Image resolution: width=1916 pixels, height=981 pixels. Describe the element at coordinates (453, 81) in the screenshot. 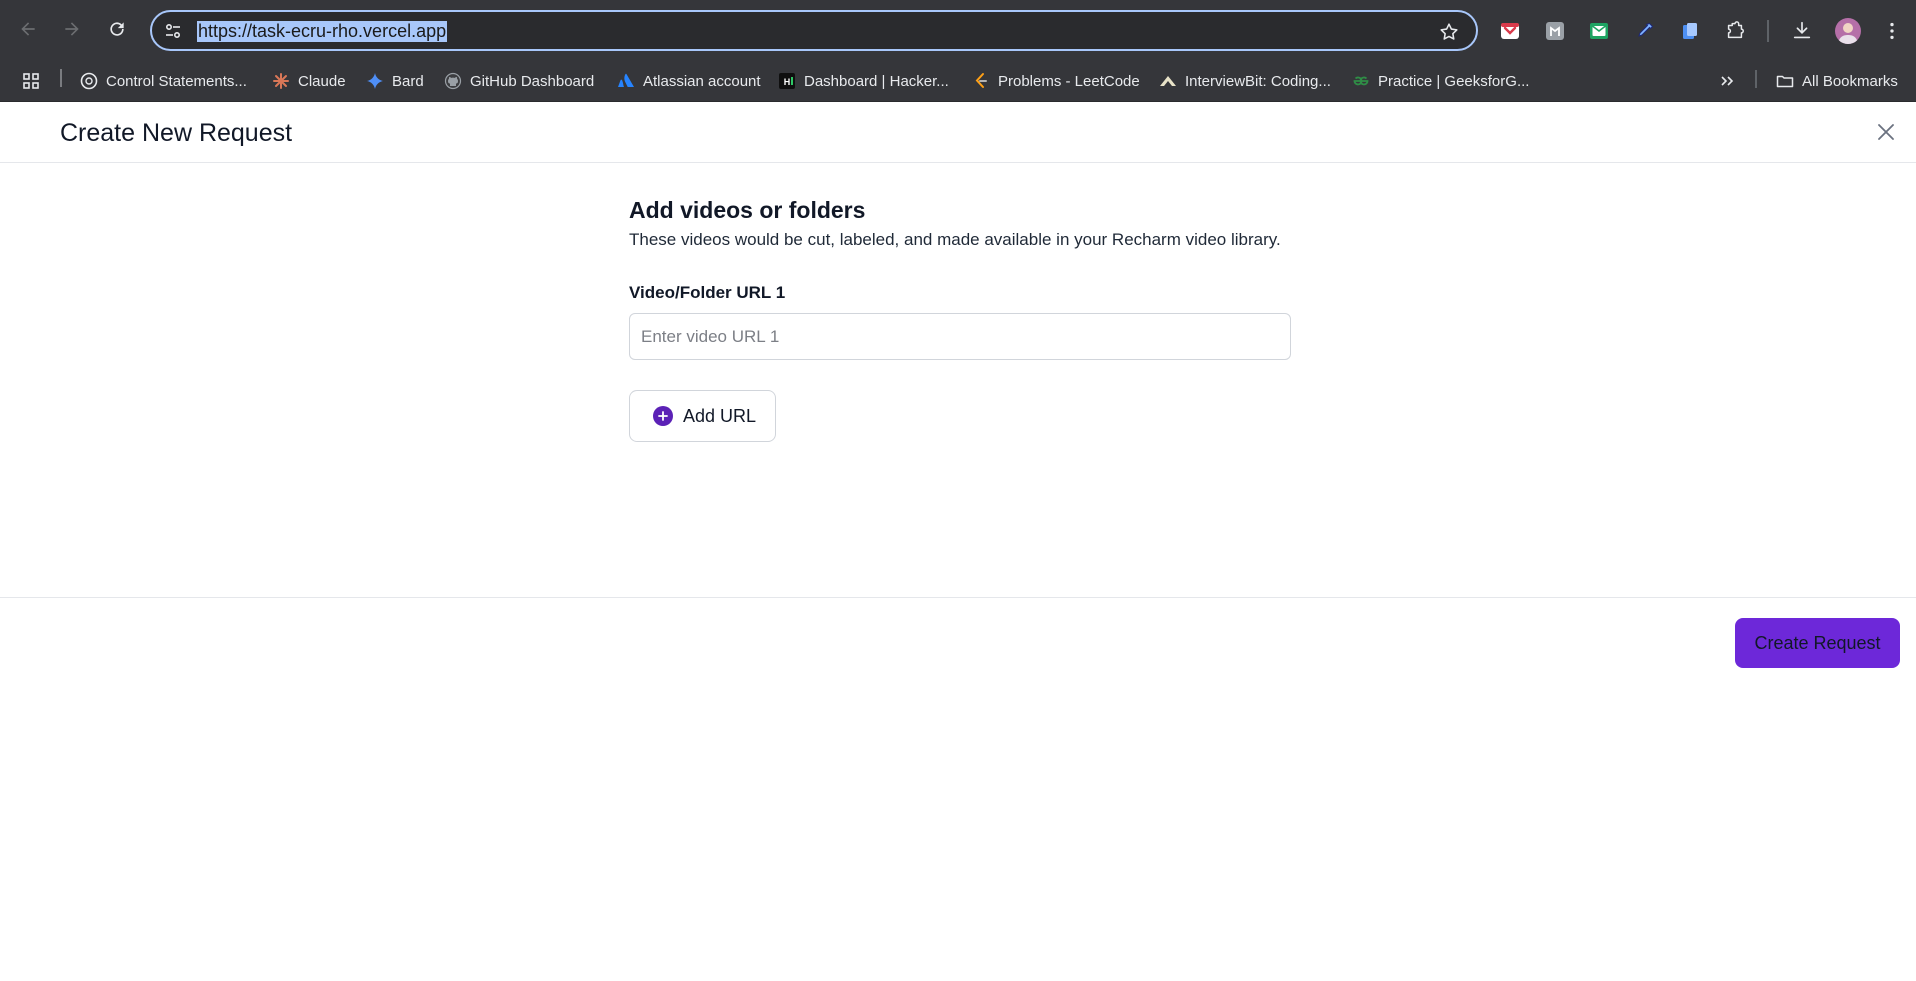

I see `github-icon` at that location.